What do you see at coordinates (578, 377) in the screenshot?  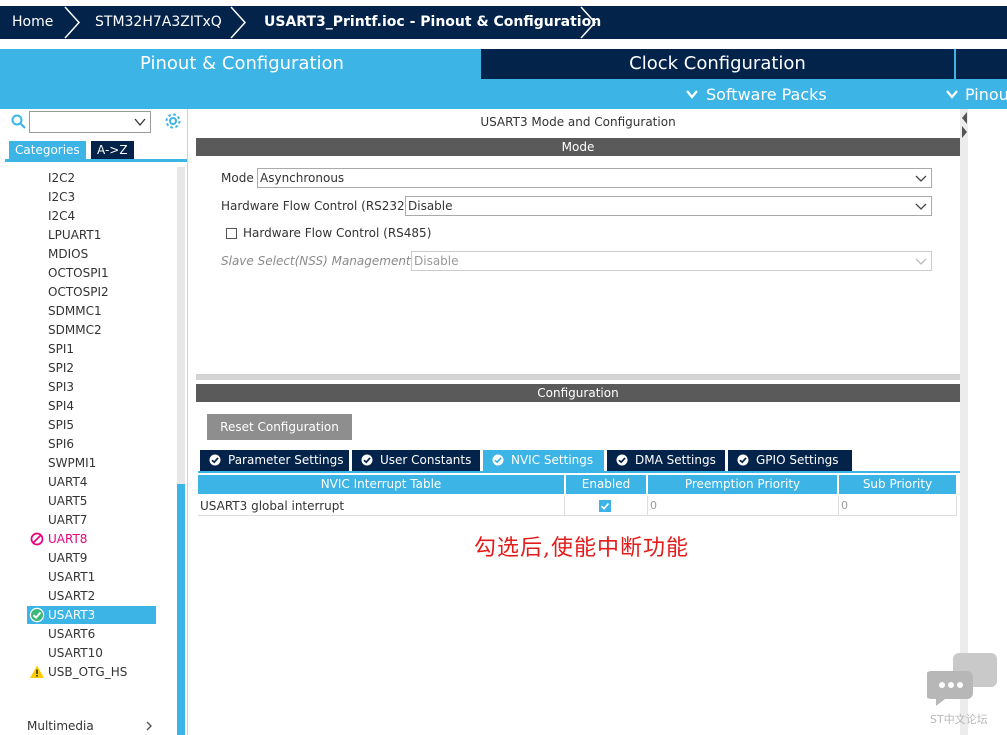 I see `panel-divider` at bounding box center [578, 377].